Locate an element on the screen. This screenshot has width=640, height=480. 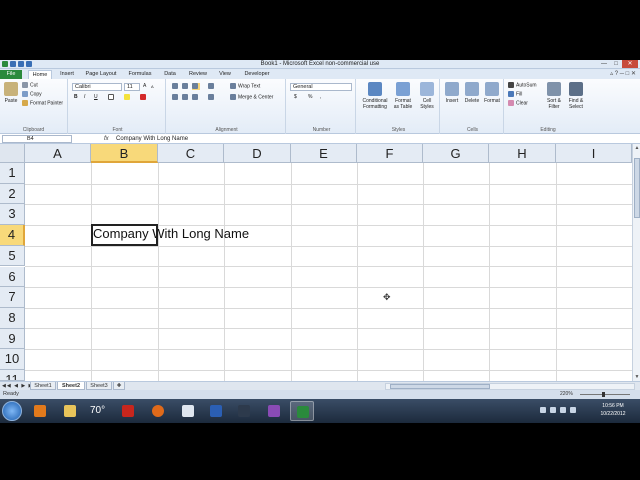
sheet-tab-sheet2: Sheet2 is located at coordinates (71, 386).